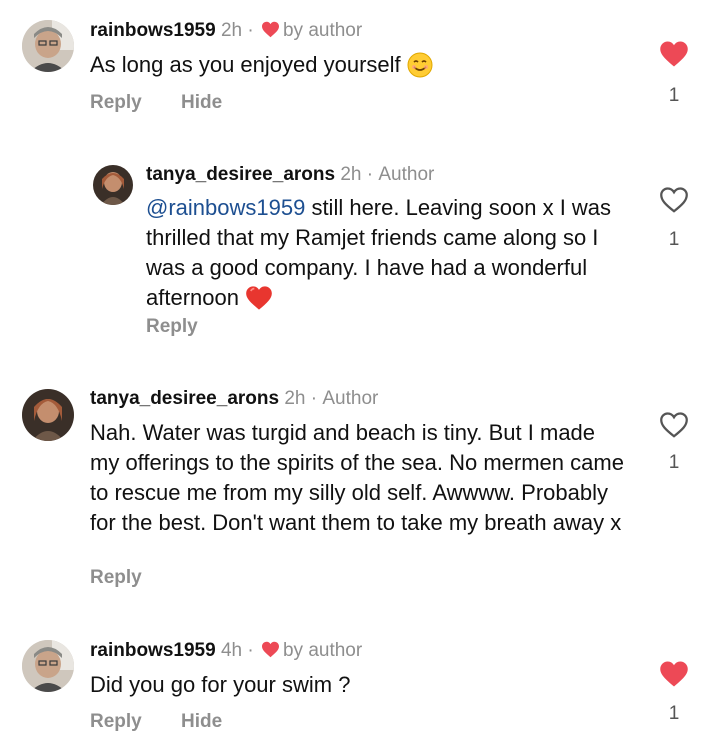  I want to click on comment-body: Did you go for your swim ?, so click(220, 684).